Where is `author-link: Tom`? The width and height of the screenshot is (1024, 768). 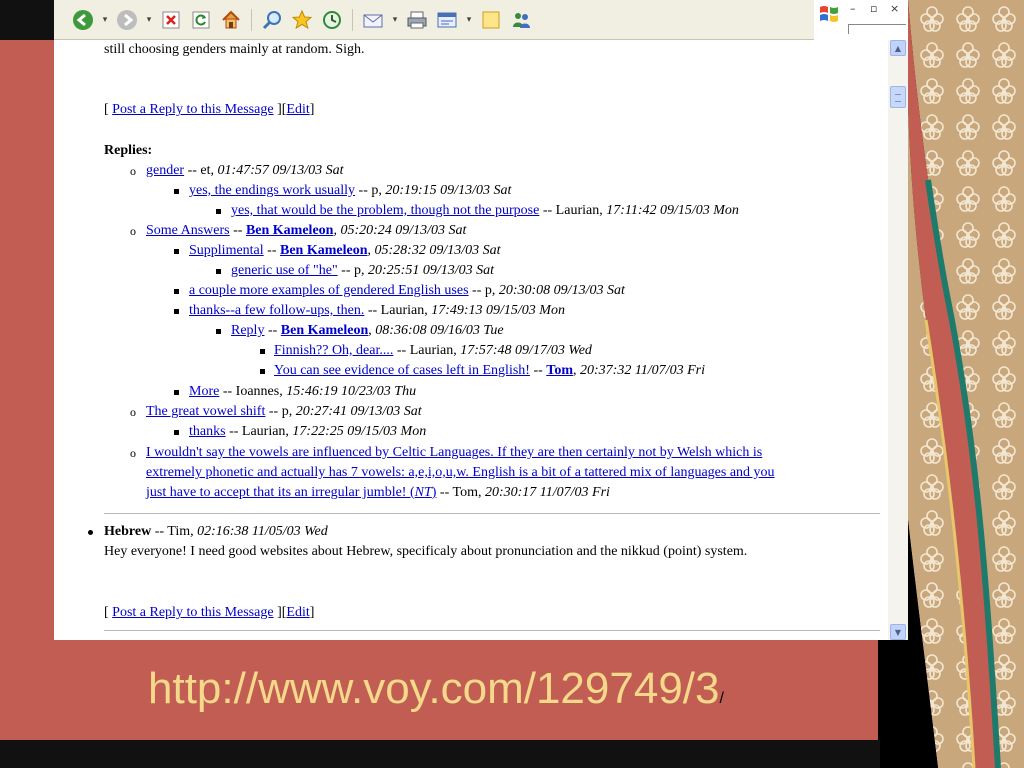 author-link: Tom is located at coordinates (559, 370).